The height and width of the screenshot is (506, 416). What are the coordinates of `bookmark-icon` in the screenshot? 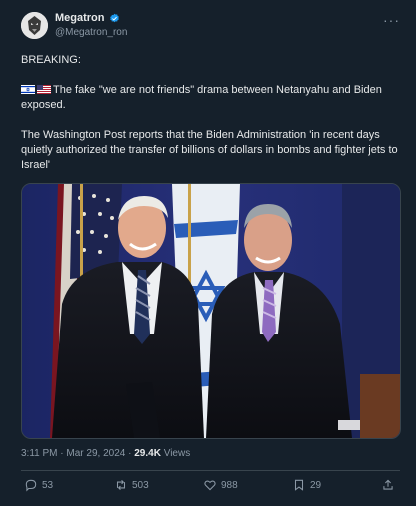 It's located at (299, 485).